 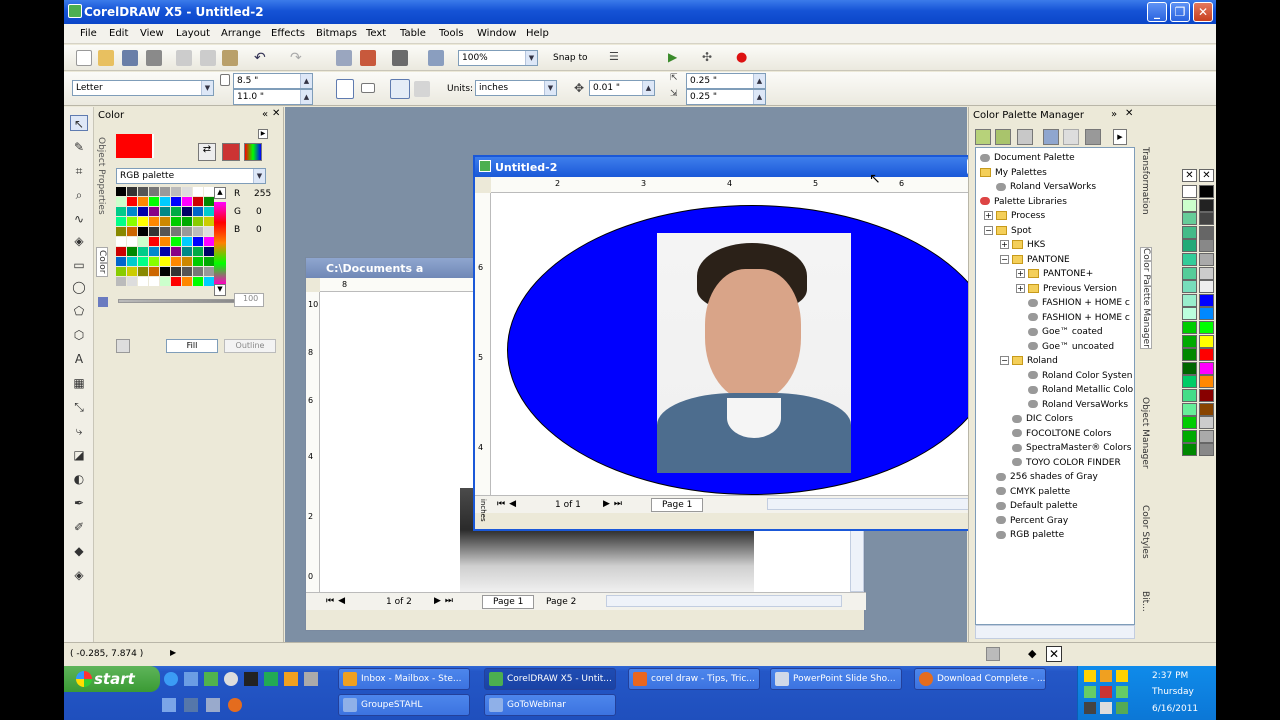 I want to click on flyout-arrow-icon: ▶, so click(x=1120, y=137).